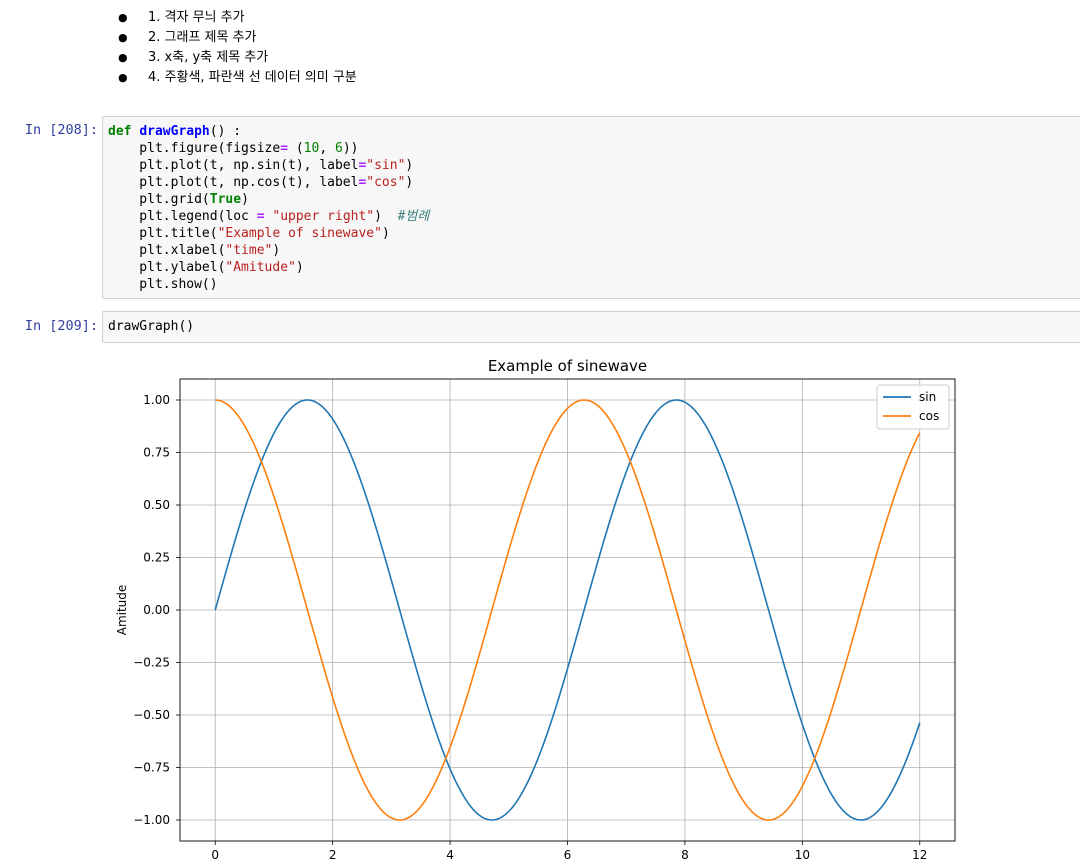 The width and height of the screenshot is (1080, 868). What do you see at coordinates (685, 855) in the screenshot?
I see `x-tick-label: 8` at bounding box center [685, 855].